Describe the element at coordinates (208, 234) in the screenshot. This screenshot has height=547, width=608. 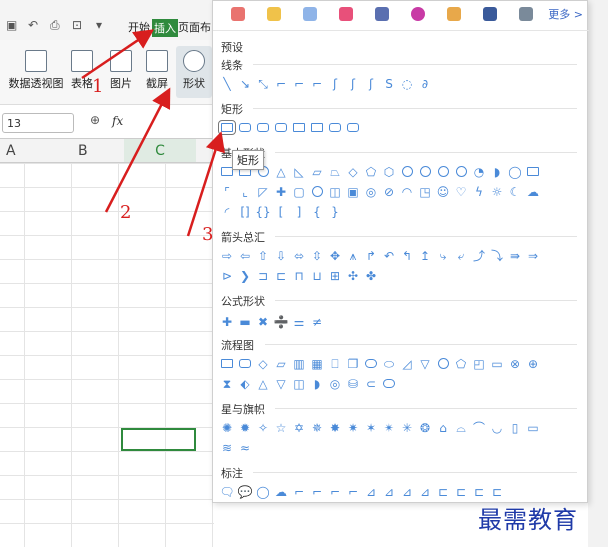
I see `annotation-number-3: 3` at that location.